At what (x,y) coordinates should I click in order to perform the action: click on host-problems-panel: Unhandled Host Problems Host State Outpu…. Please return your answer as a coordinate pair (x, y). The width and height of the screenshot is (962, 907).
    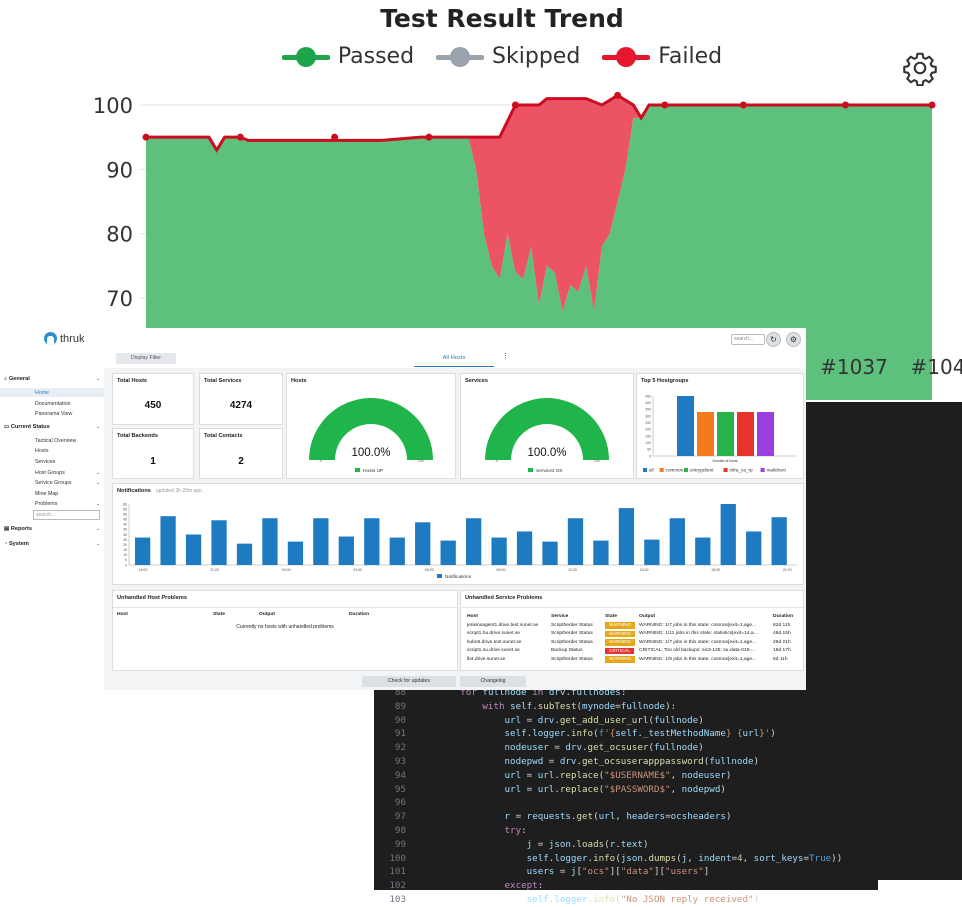
    Looking at the image, I should click on (285, 630).